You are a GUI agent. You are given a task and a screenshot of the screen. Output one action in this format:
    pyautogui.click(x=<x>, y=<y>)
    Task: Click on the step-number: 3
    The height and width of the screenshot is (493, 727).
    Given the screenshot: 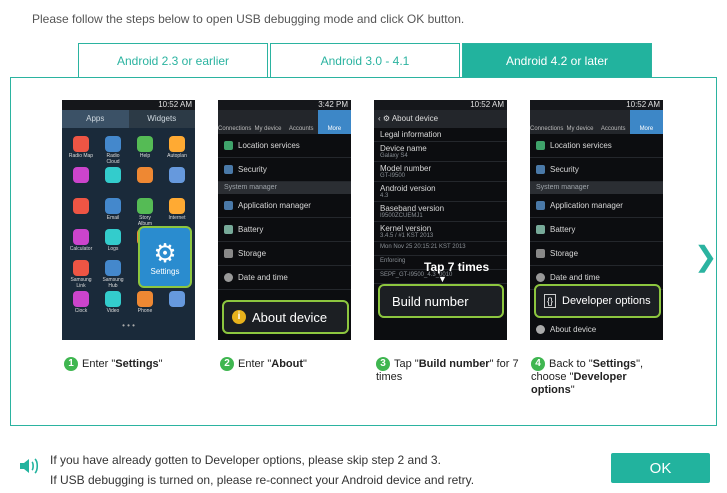 What is the action you would take?
    pyautogui.click(x=383, y=364)
    